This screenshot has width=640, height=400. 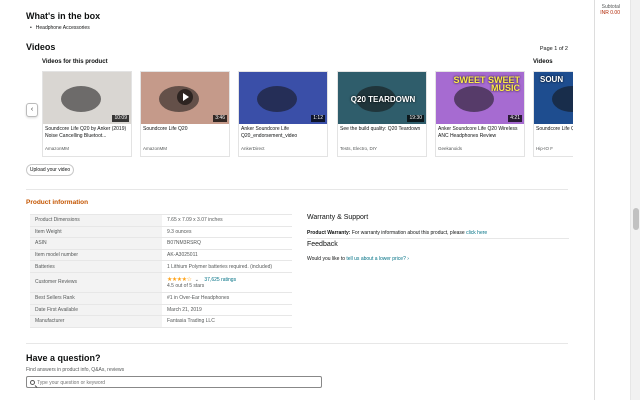 I want to click on pi-key: Item model number, so click(x=96, y=255).